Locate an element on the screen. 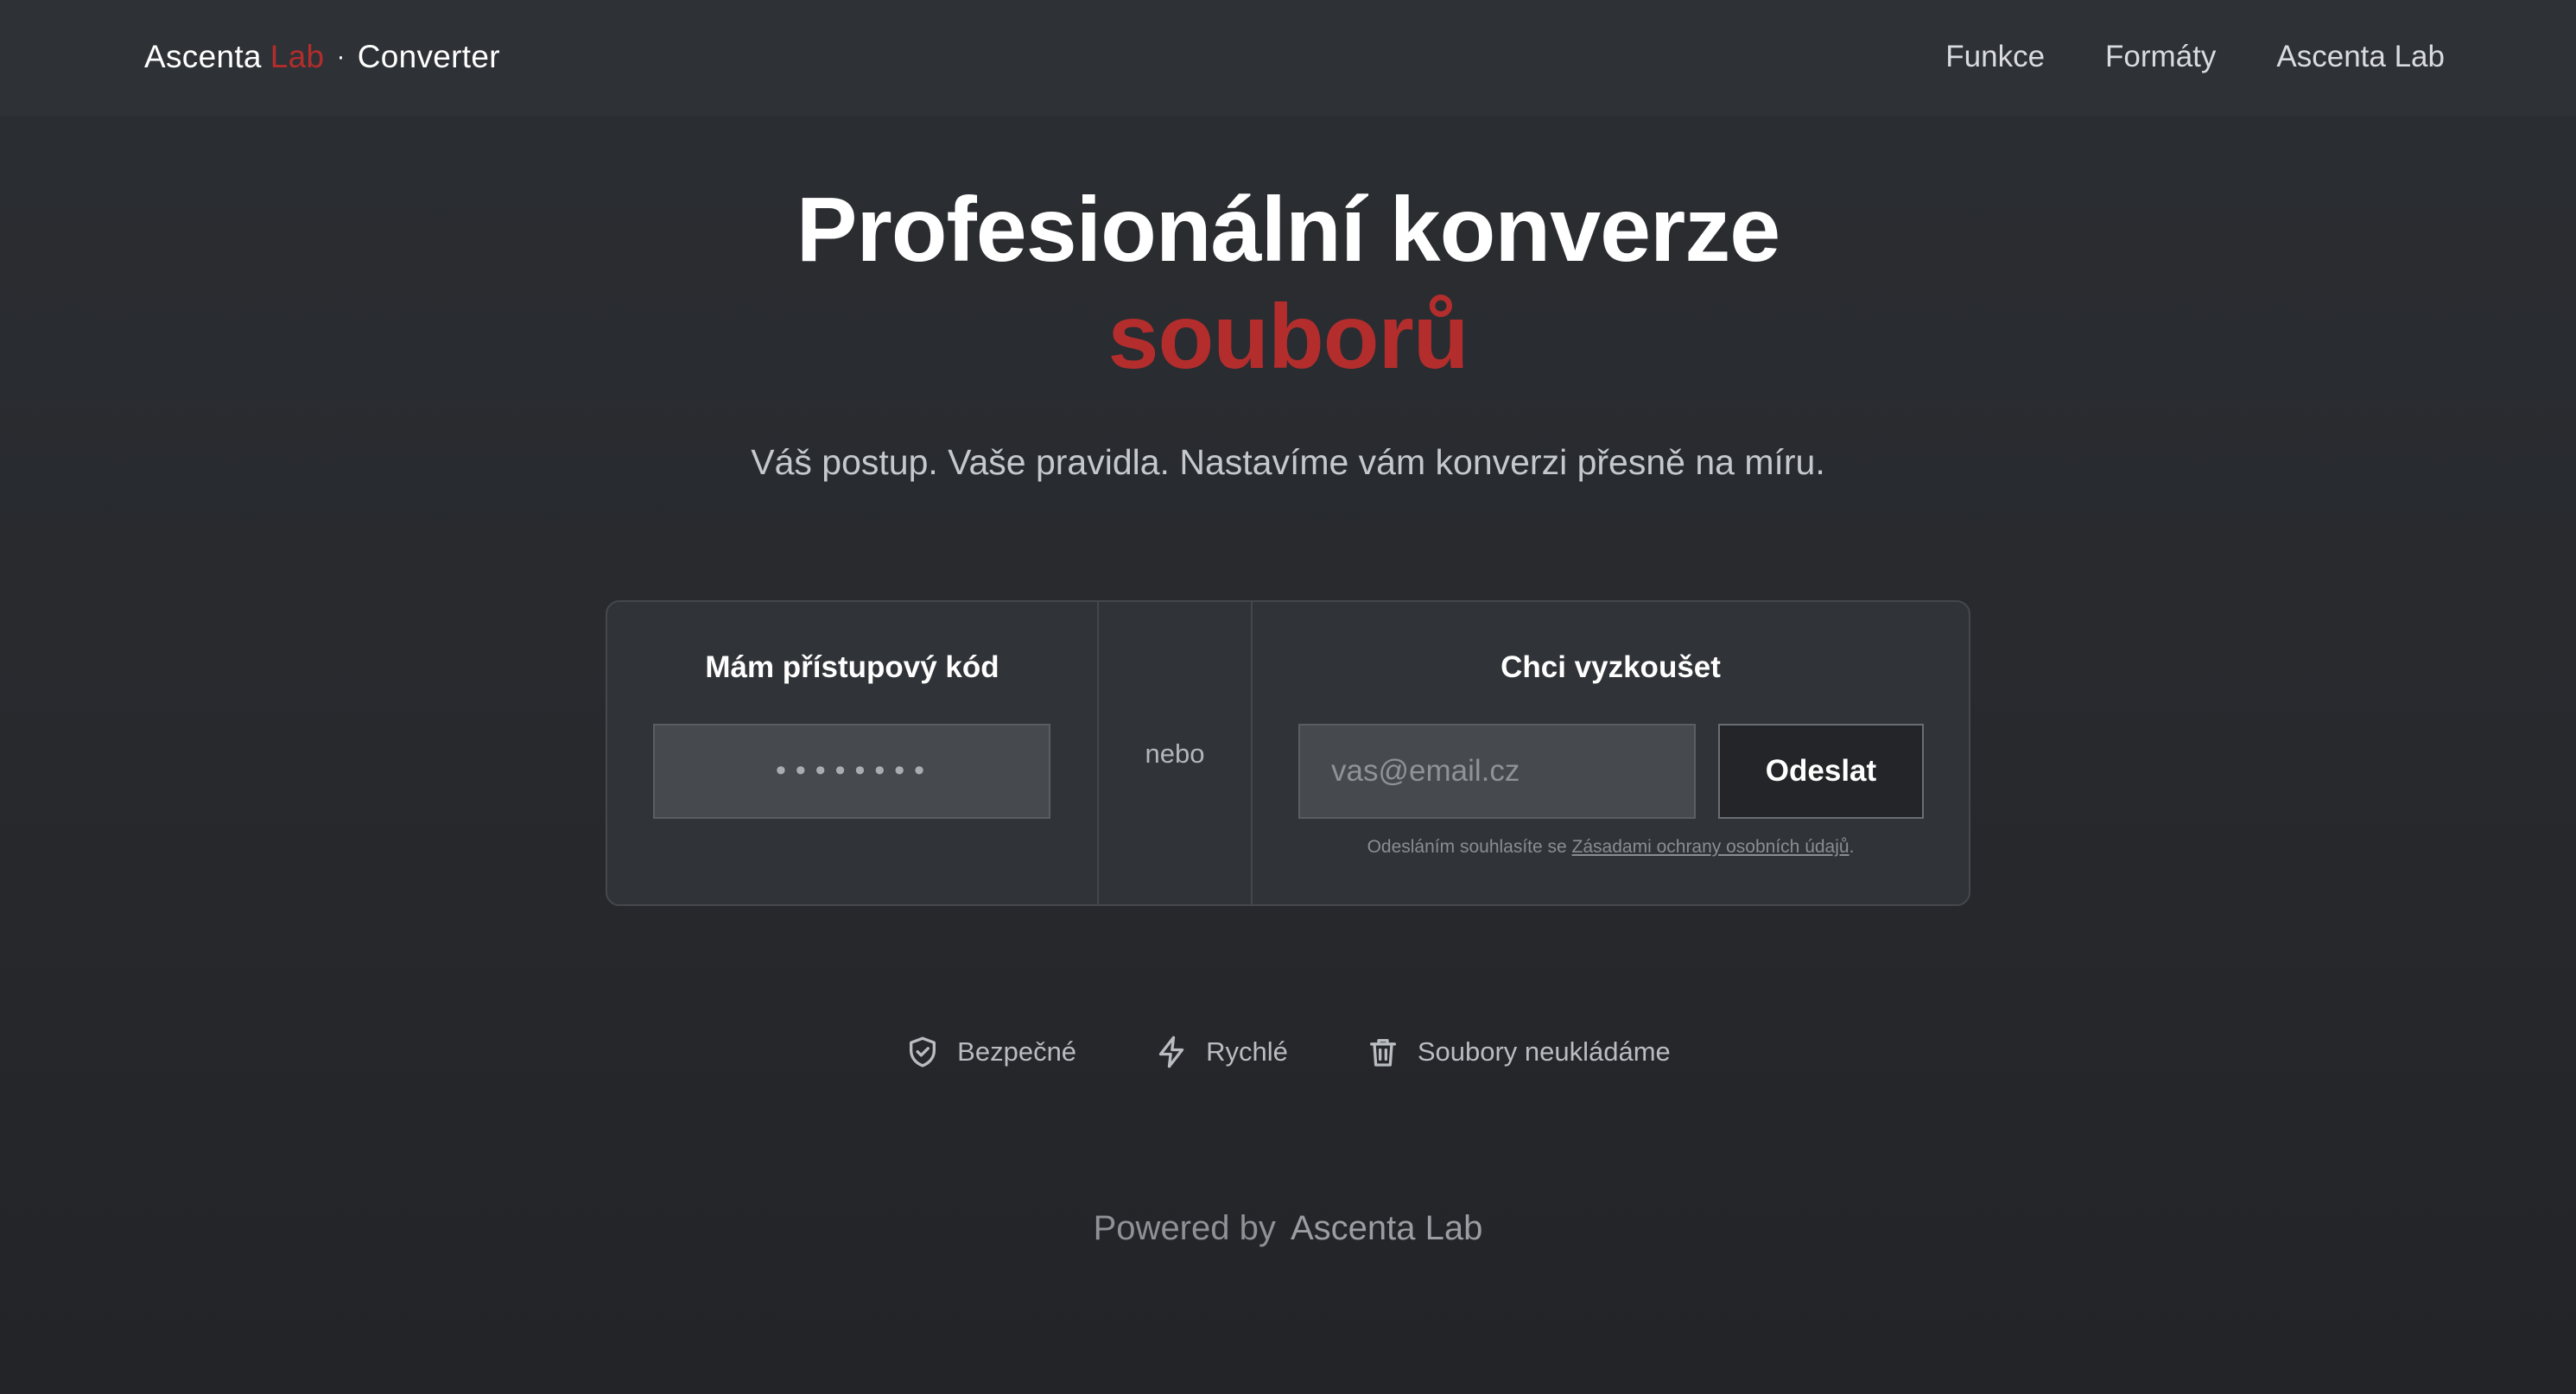 The height and width of the screenshot is (1394, 2576). feature-fast: Rychlé is located at coordinates (1221, 1052).